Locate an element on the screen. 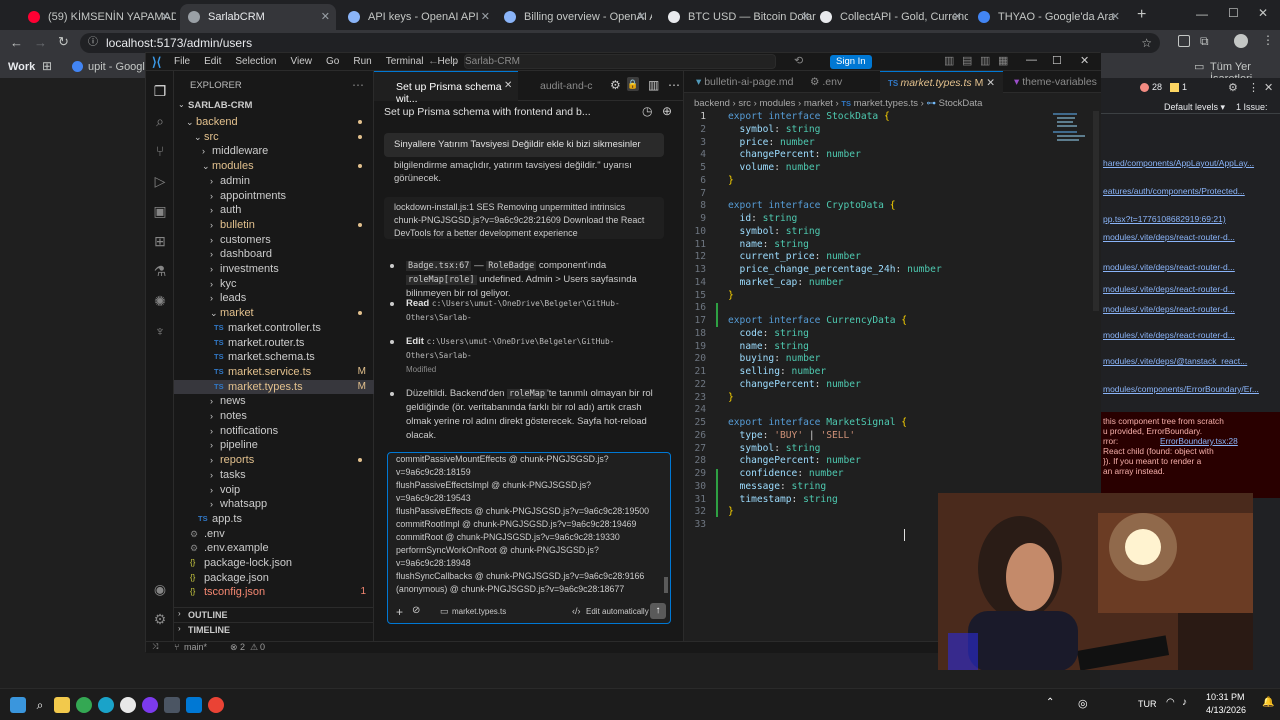 This screenshot has height=720, width=1280. url-field: ⓘ localhost:5173/admin/users ☆ is located at coordinates (620, 43).